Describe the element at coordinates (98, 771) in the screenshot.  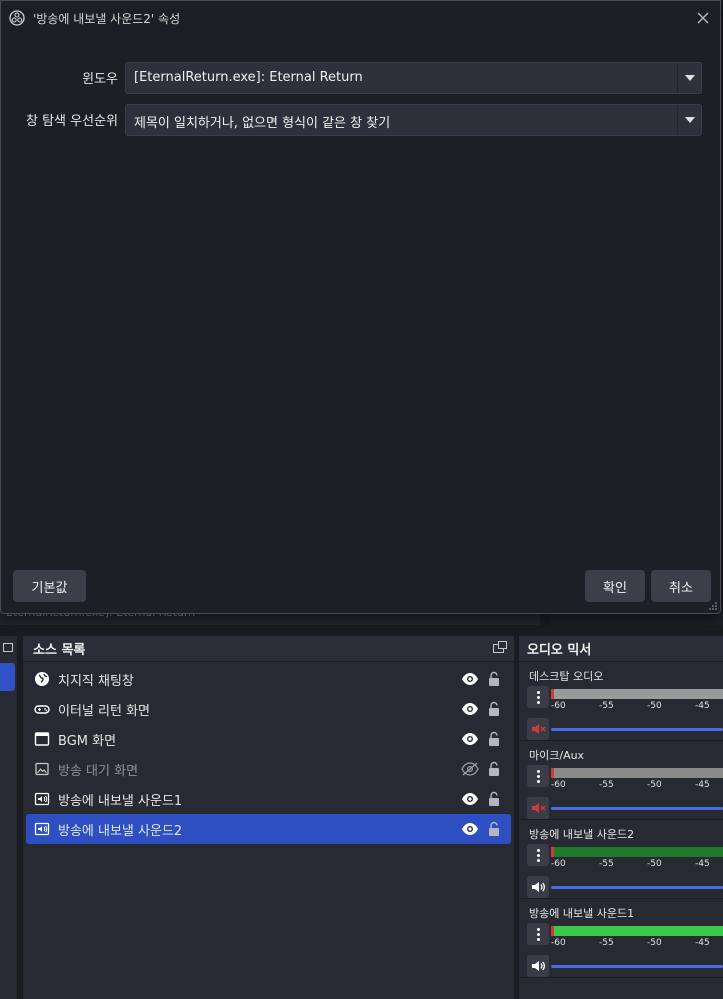
I see `source-item-label: 방송 대기 화면` at that location.